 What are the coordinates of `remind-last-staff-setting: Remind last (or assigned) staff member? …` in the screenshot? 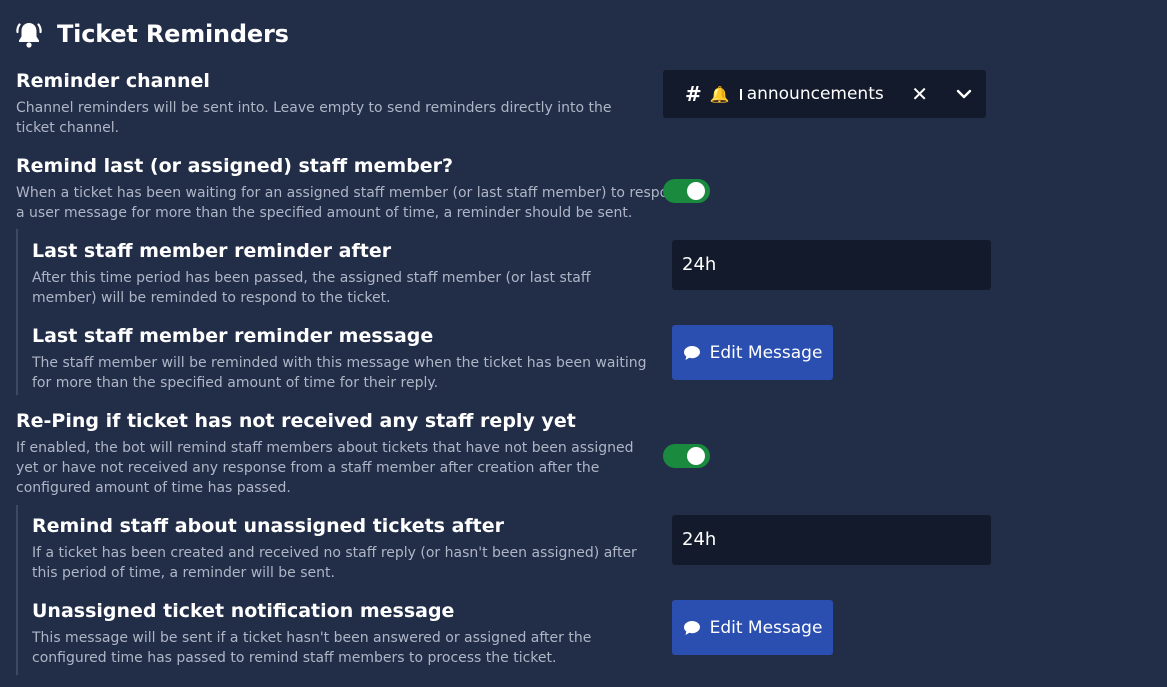 It's located at (366, 188).